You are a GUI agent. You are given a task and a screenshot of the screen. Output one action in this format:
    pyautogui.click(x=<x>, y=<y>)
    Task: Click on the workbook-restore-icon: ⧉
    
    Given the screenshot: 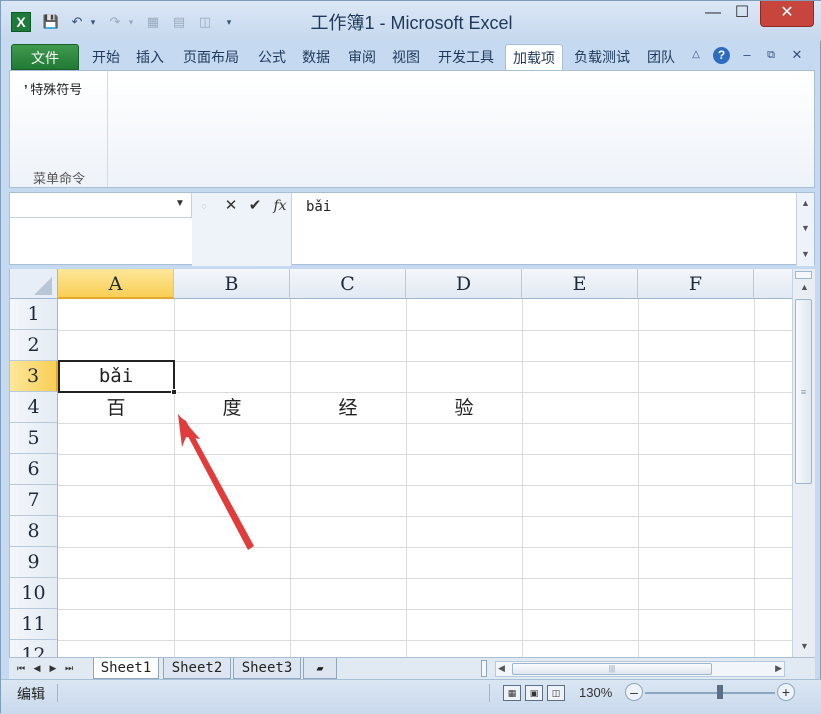 What is the action you would take?
    pyautogui.click(x=771, y=55)
    